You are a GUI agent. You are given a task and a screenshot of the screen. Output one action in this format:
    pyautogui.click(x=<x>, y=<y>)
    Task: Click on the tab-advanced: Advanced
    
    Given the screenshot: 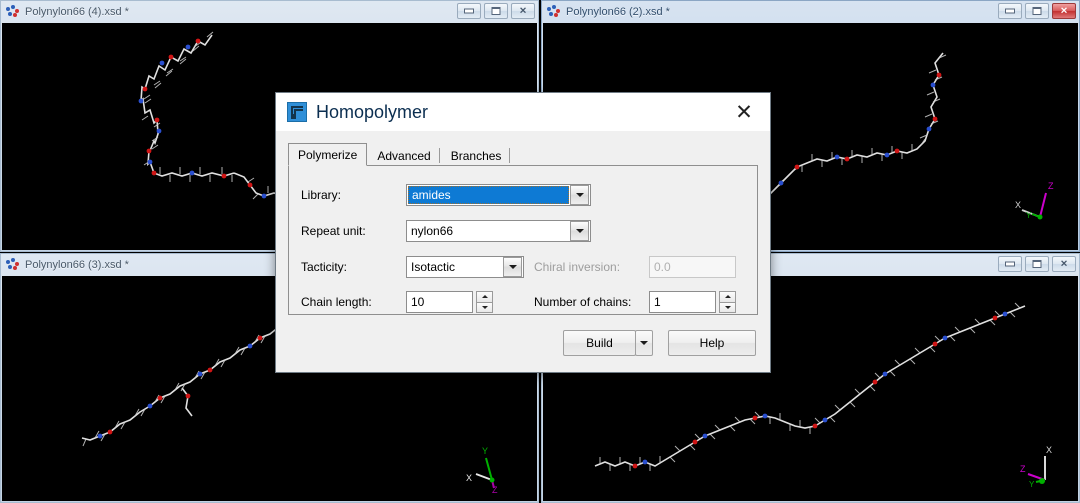 What is the action you would take?
    pyautogui.click(x=403, y=155)
    